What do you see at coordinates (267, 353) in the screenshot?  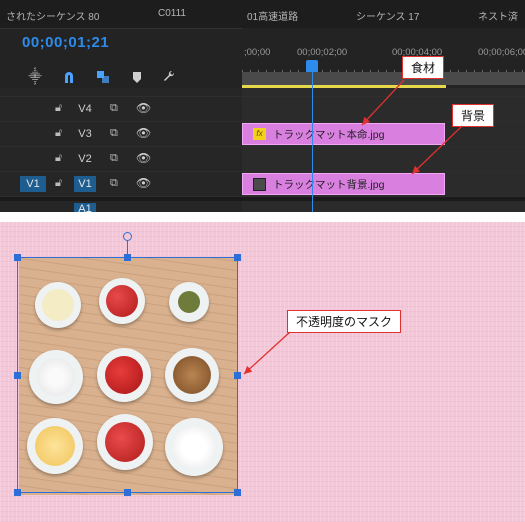 I see `callout-arrow-mask` at bounding box center [267, 353].